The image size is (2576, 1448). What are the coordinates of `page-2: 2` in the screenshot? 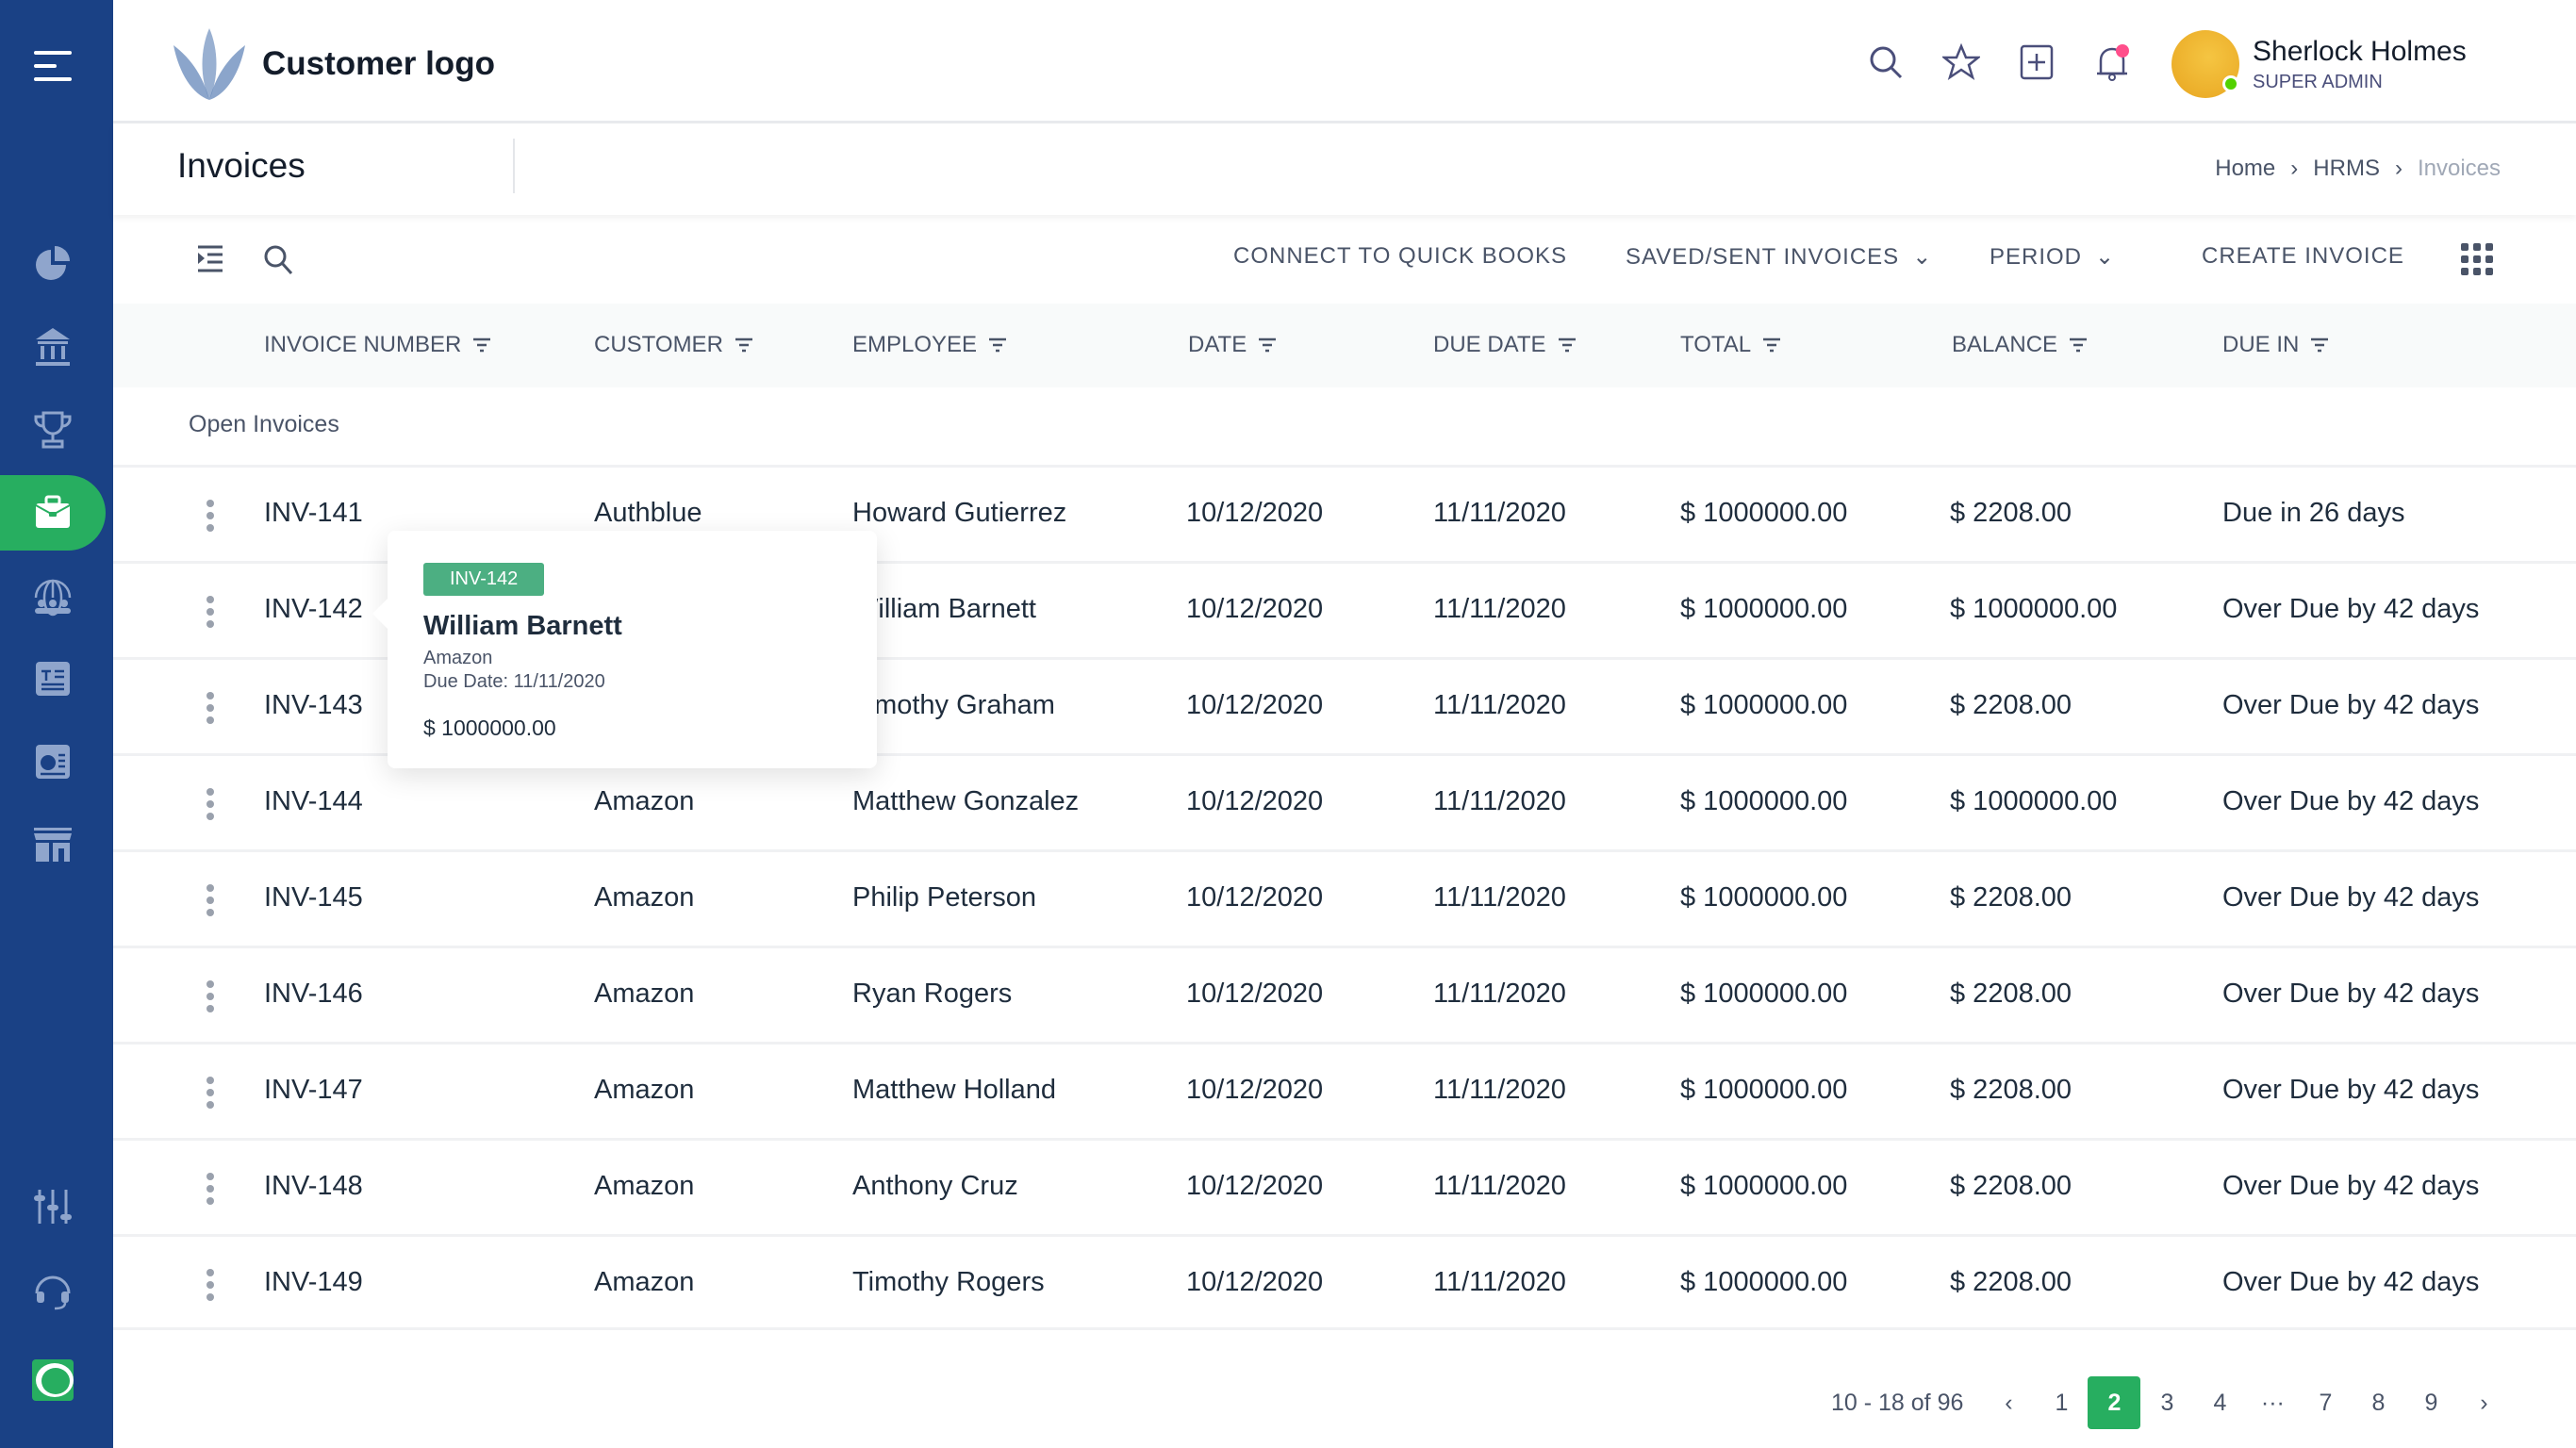 It's located at (2114, 1402).